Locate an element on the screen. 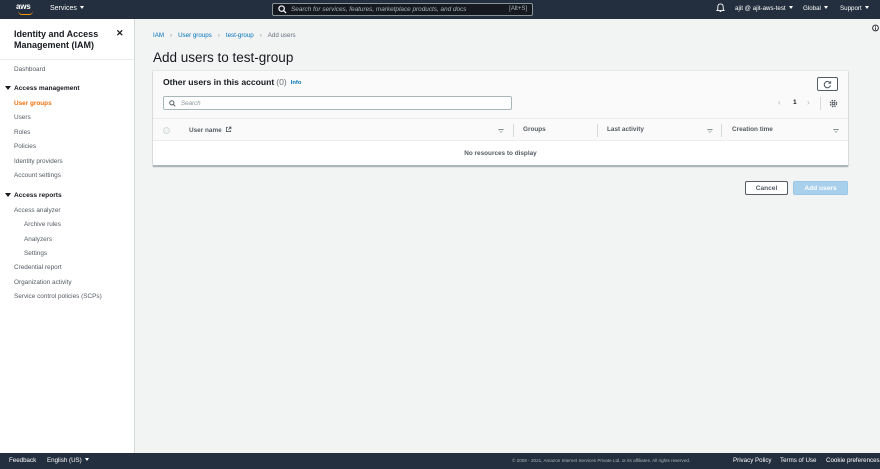  panel-bottom-border is located at coordinates (500, 165).